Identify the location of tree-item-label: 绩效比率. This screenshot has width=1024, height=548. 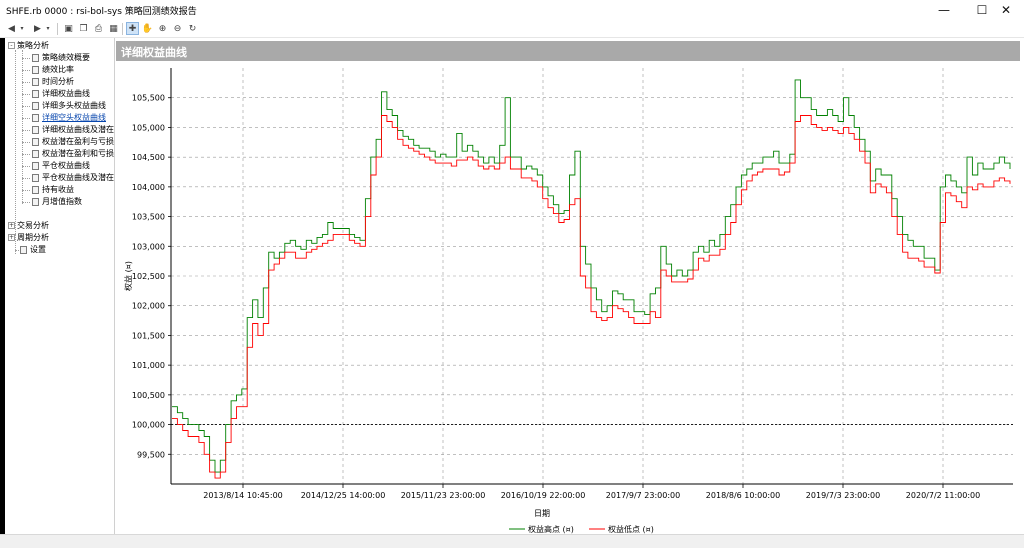
(58, 69).